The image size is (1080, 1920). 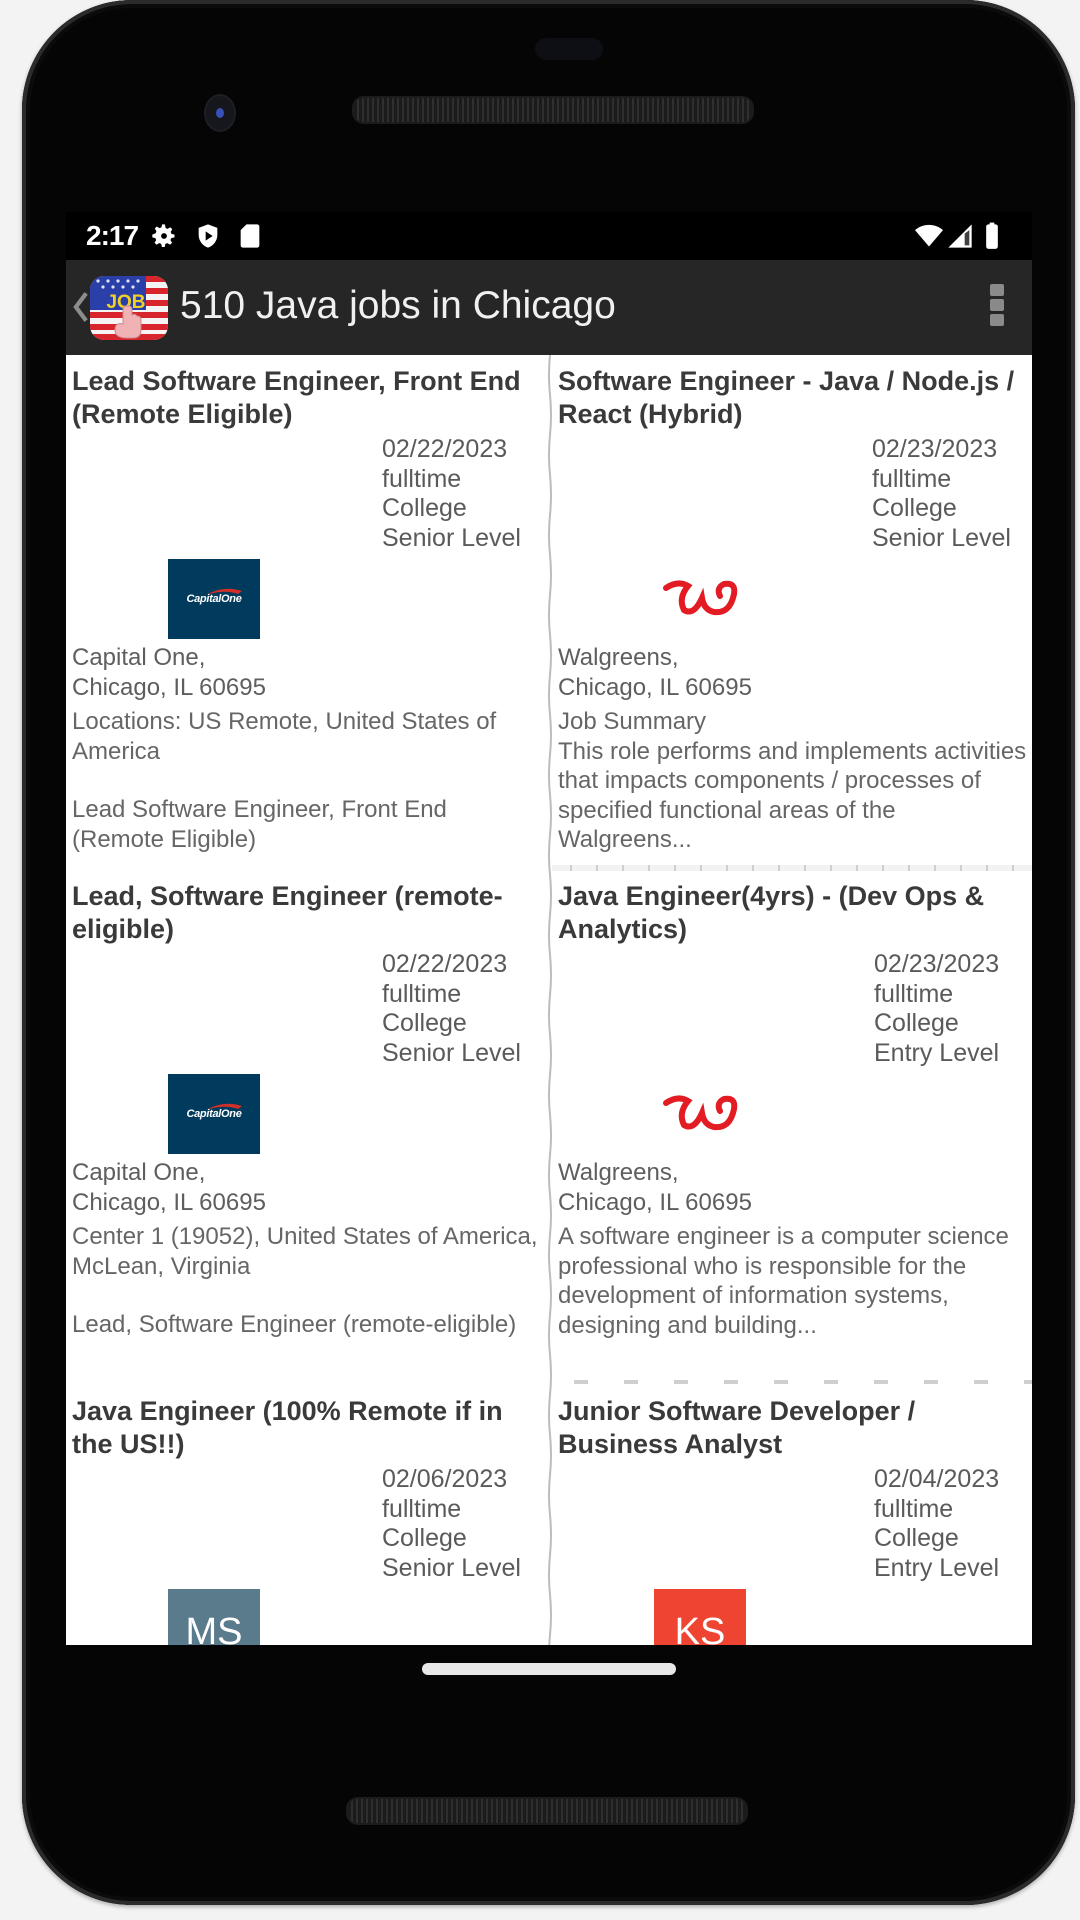 I want to click on top-speaker-grille, so click(x=553, y=110).